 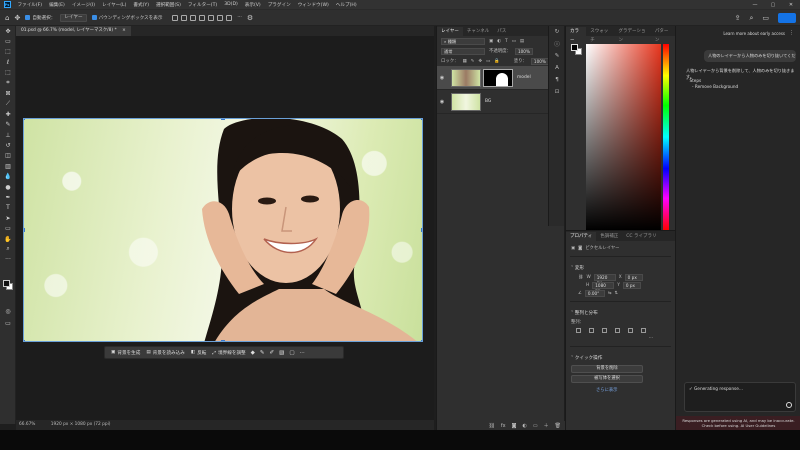 What do you see at coordinates (607, 369) in the screenshot?
I see `remove-background-button: 背景を削除` at bounding box center [607, 369].